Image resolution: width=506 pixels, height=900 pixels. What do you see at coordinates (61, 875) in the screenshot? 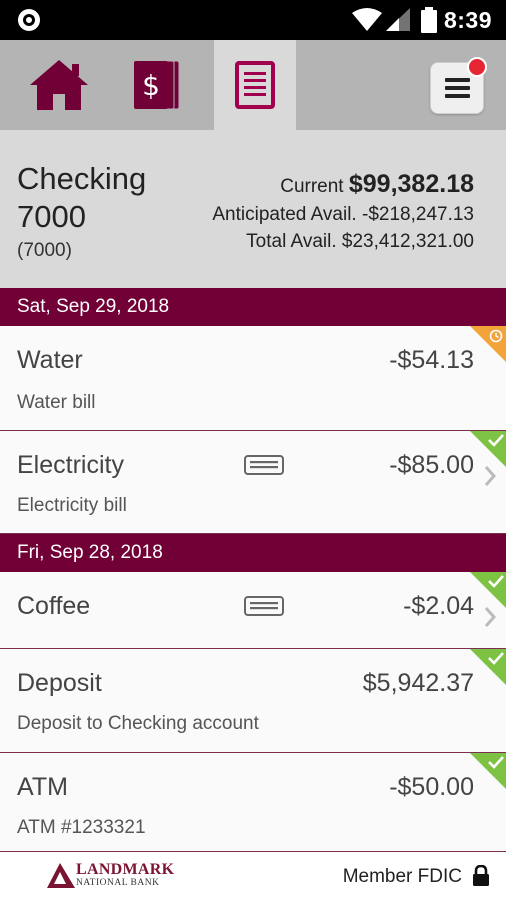
I see `landmark-logo-icon` at bounding box center [61, 875].